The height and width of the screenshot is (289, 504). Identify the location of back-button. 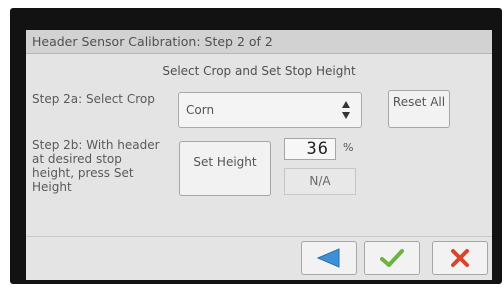
(329, 258).